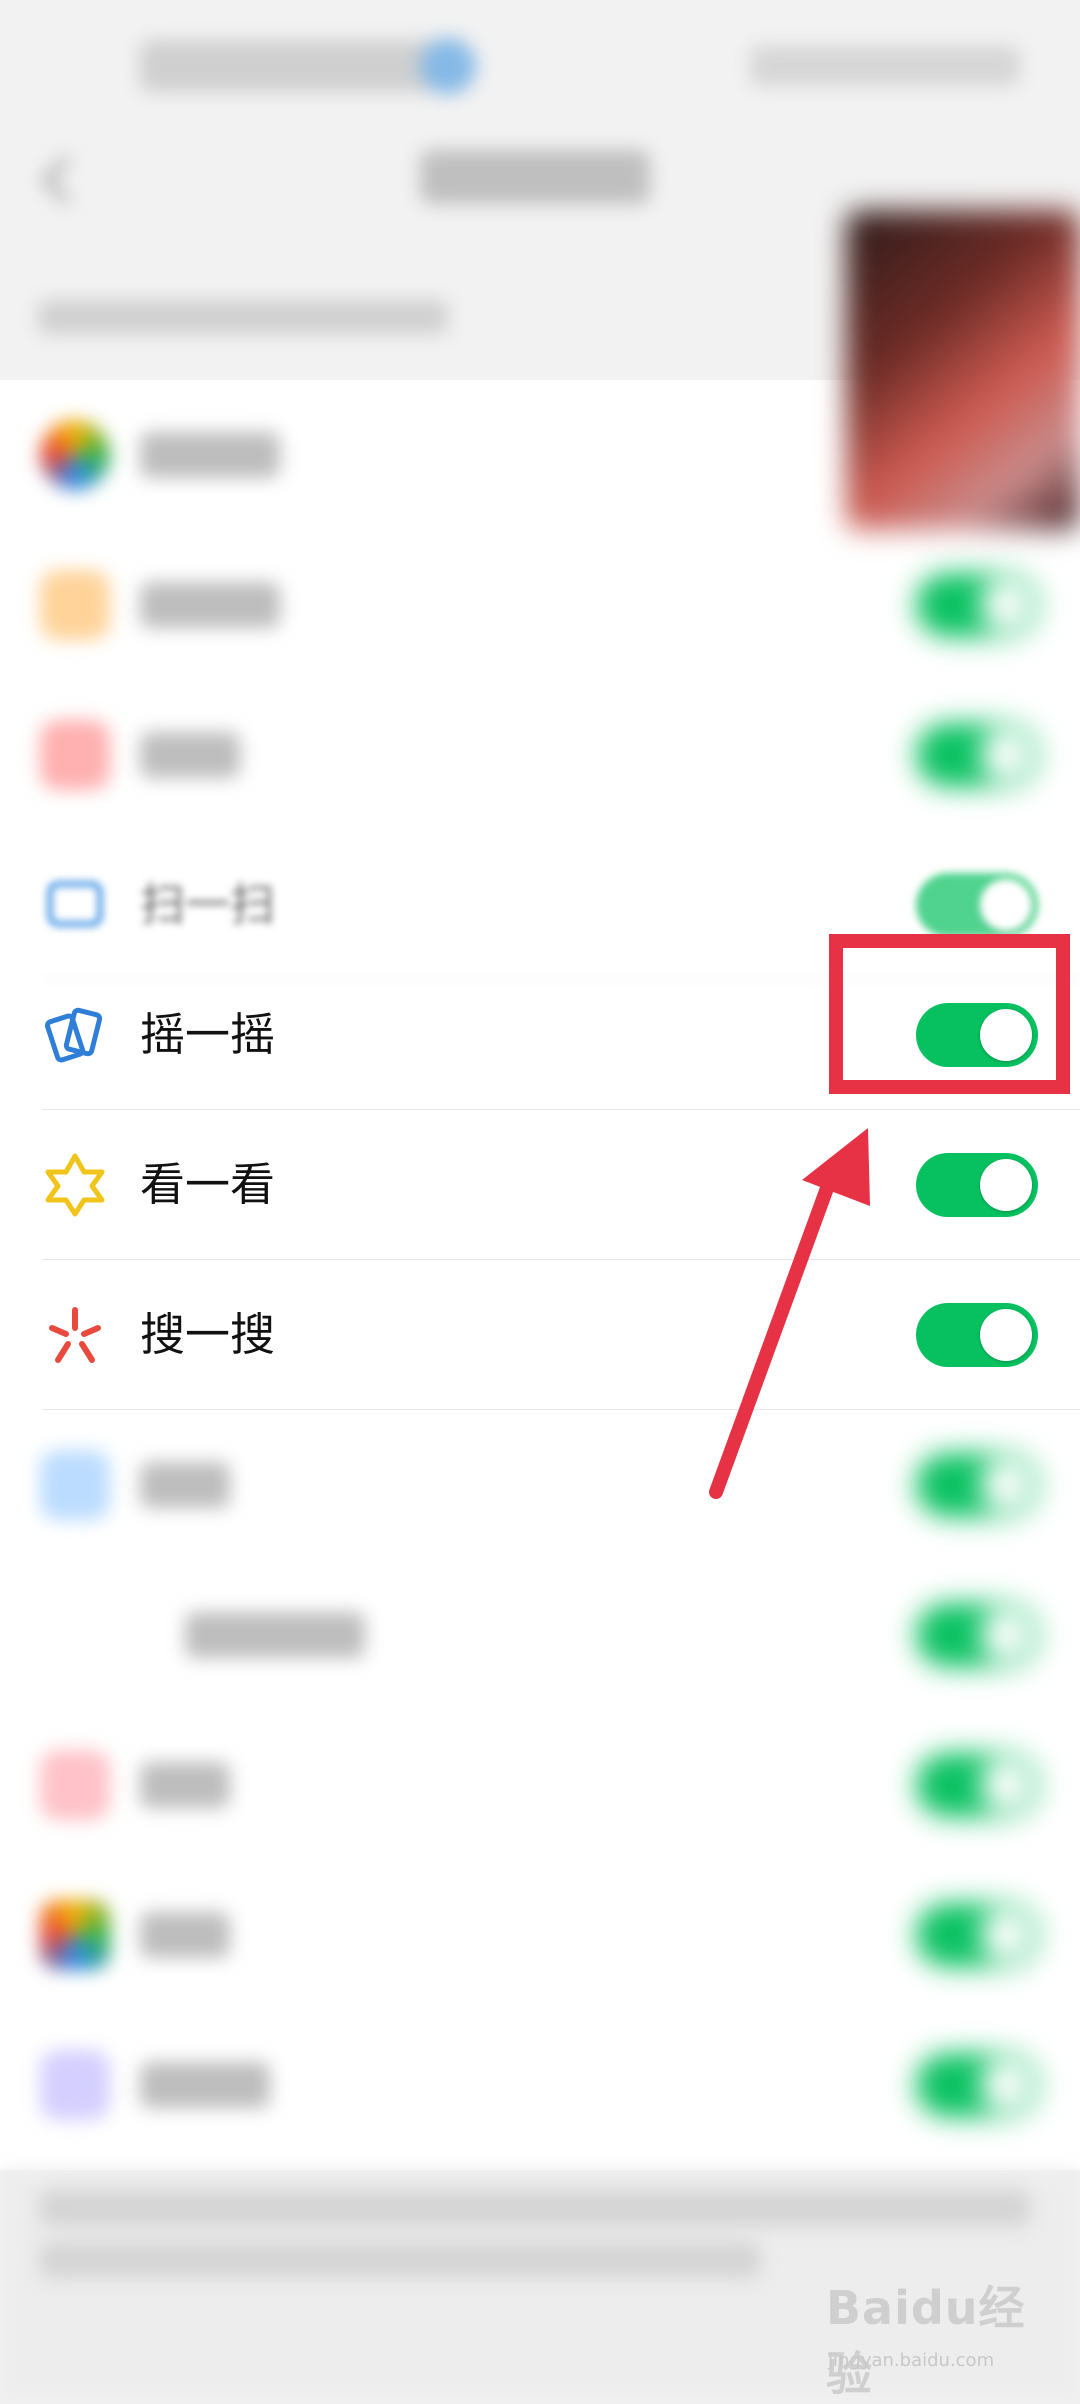  I want to click on scan-toggle, so click(977, 905).